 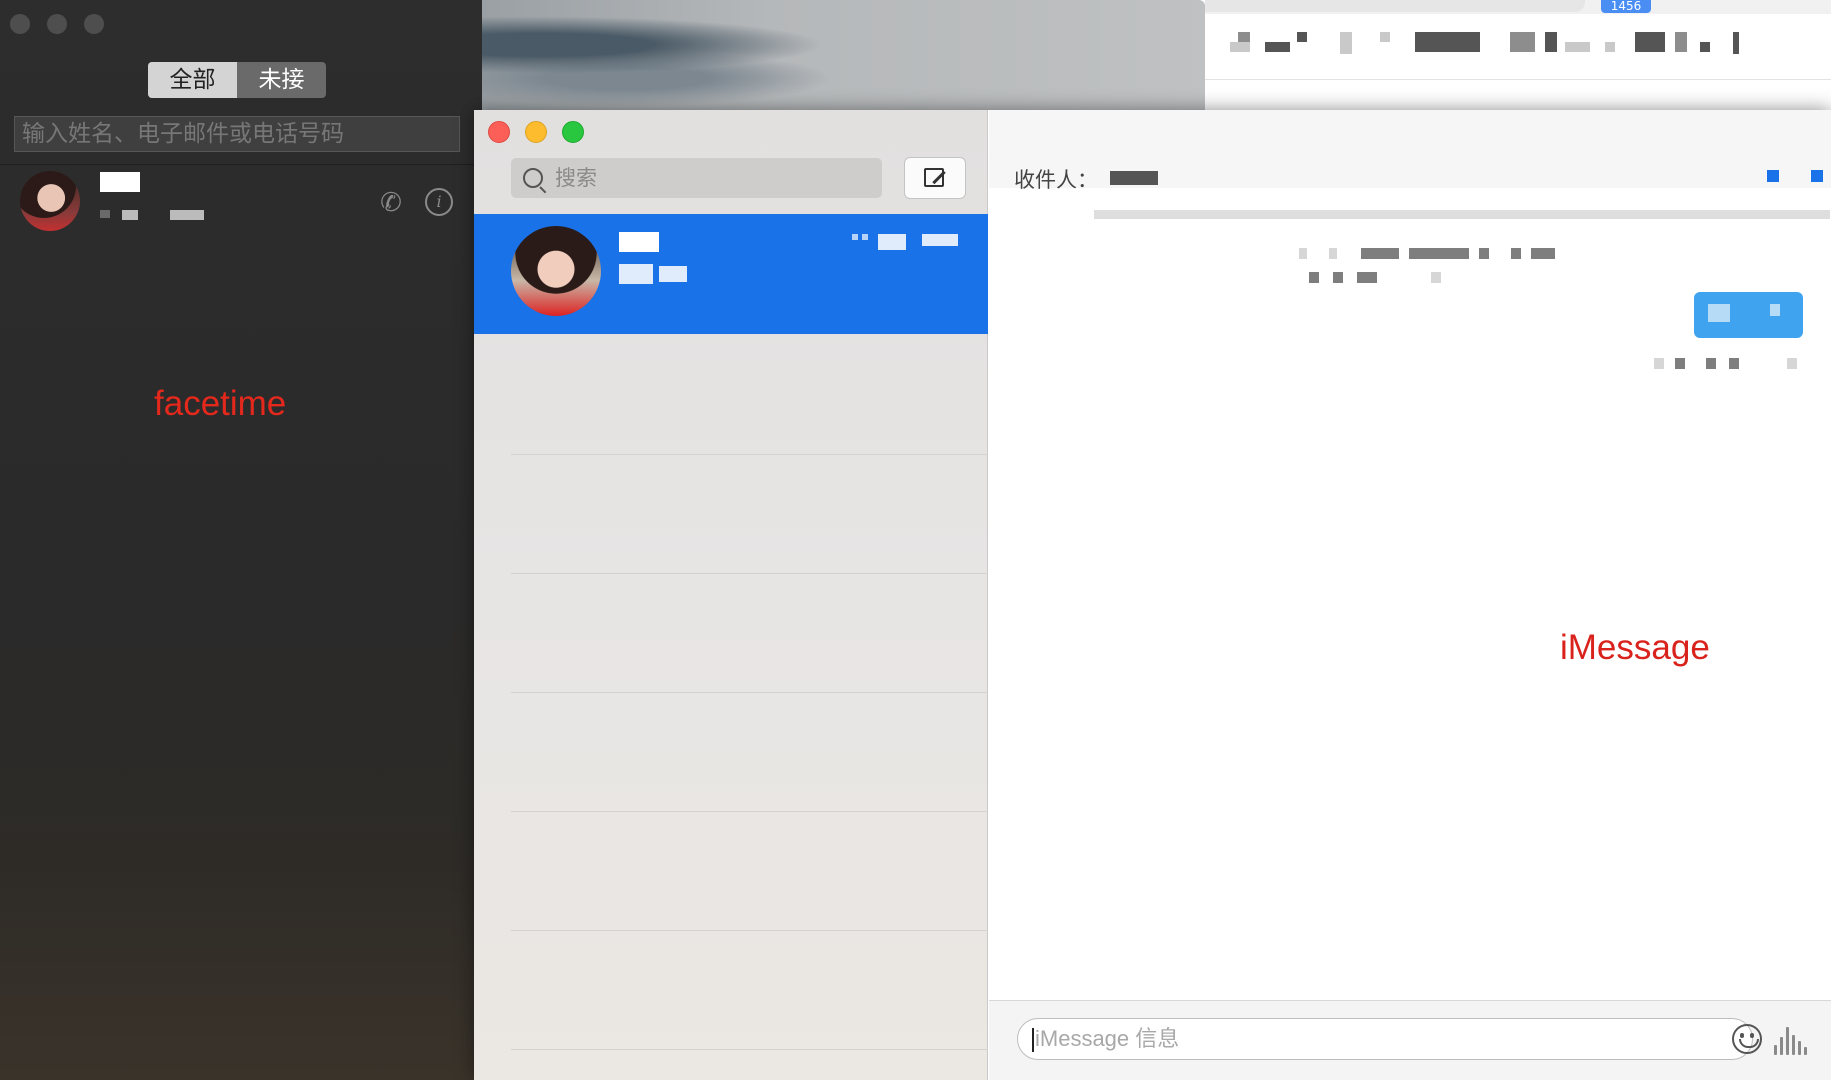 I want to click on search-icon, so click(x=533, y=178).